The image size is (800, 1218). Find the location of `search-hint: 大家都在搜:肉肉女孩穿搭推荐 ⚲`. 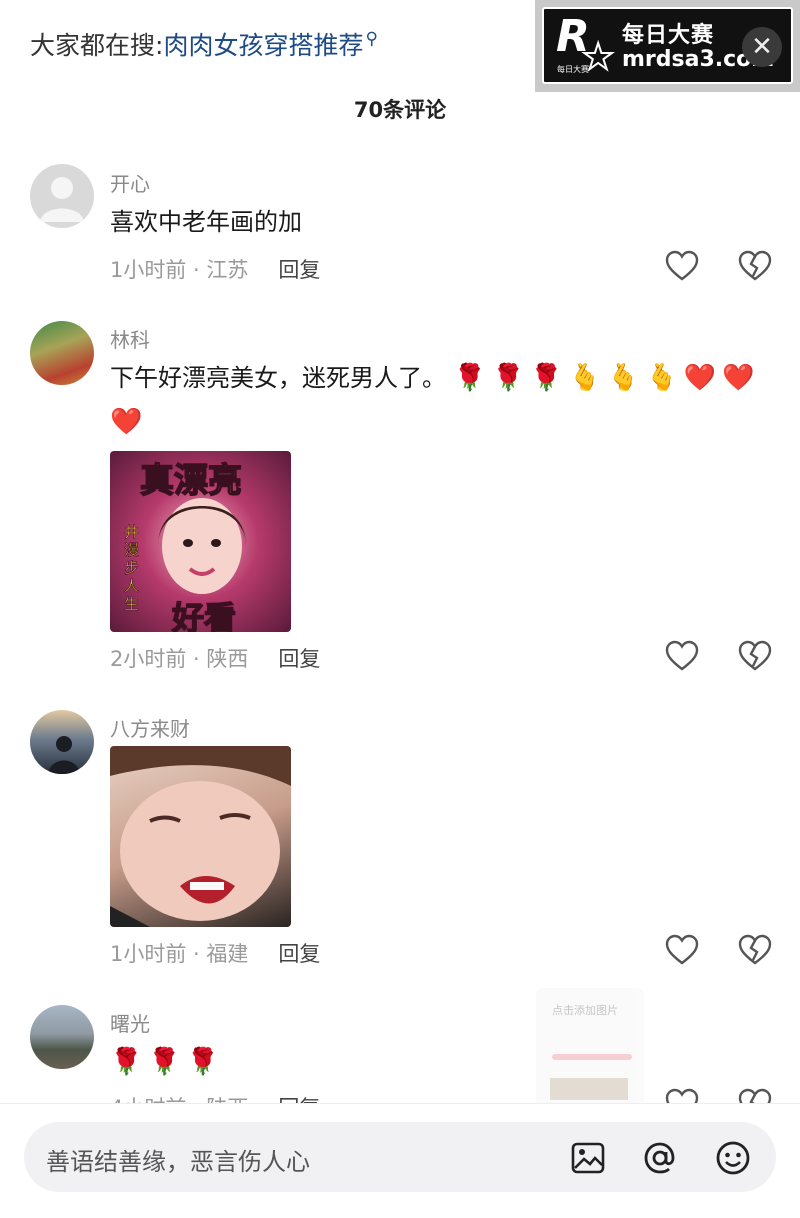

search-hint: 大家都在搜:肉肉女孩穿搭推荐 ⚲ is located at coordinates (204, 44).